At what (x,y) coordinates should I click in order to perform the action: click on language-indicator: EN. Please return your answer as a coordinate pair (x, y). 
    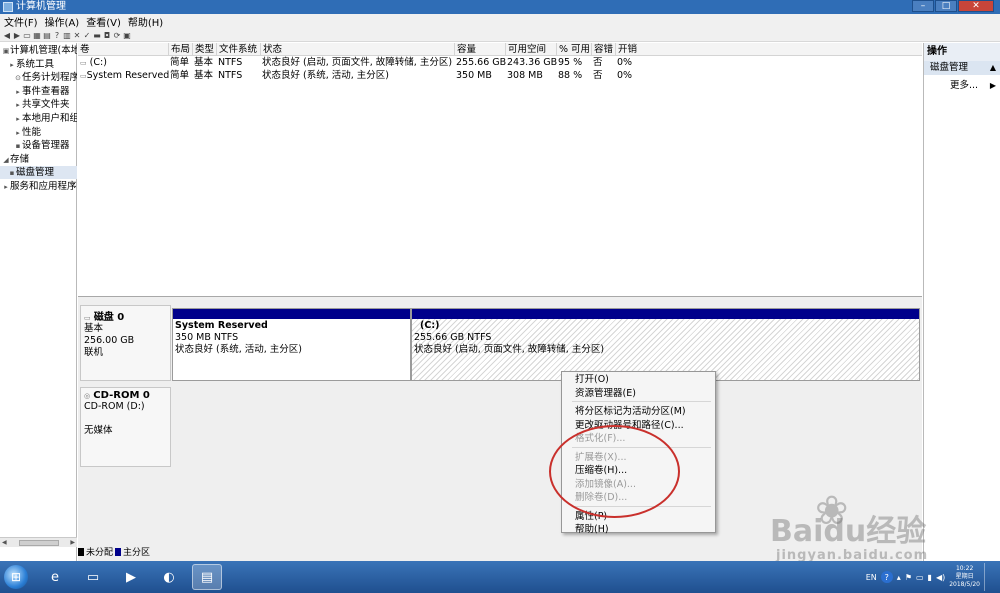
    Looking at the image, I should click on (871, 577).